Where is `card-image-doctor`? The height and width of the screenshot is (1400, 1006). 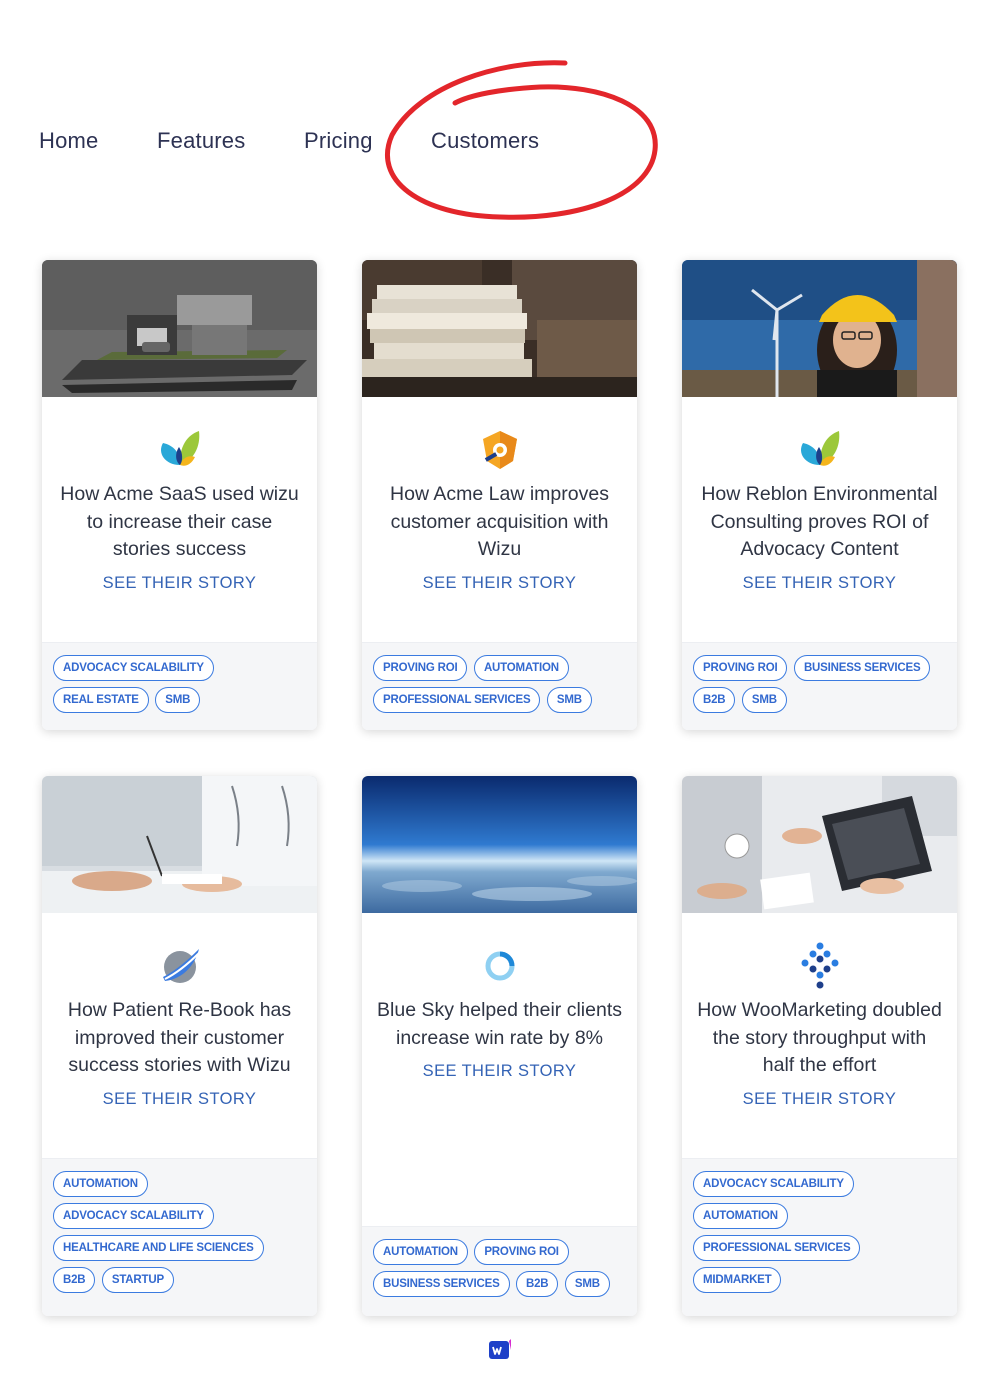
card-image-doctor is located at coordinates (179, 844).